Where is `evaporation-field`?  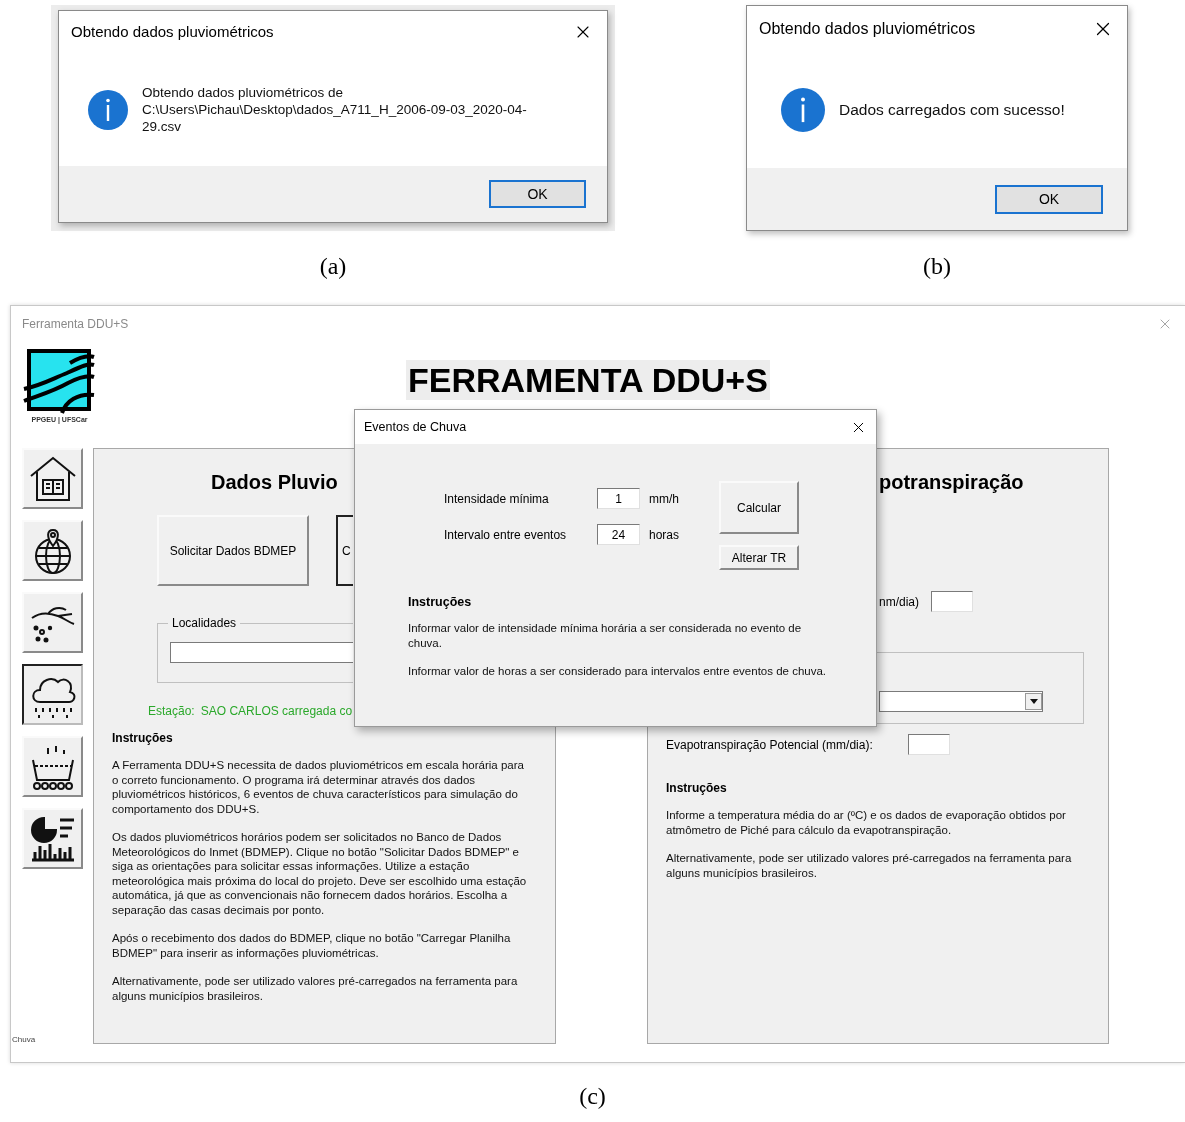
evaporation-field is located at coordinates (952, 601).